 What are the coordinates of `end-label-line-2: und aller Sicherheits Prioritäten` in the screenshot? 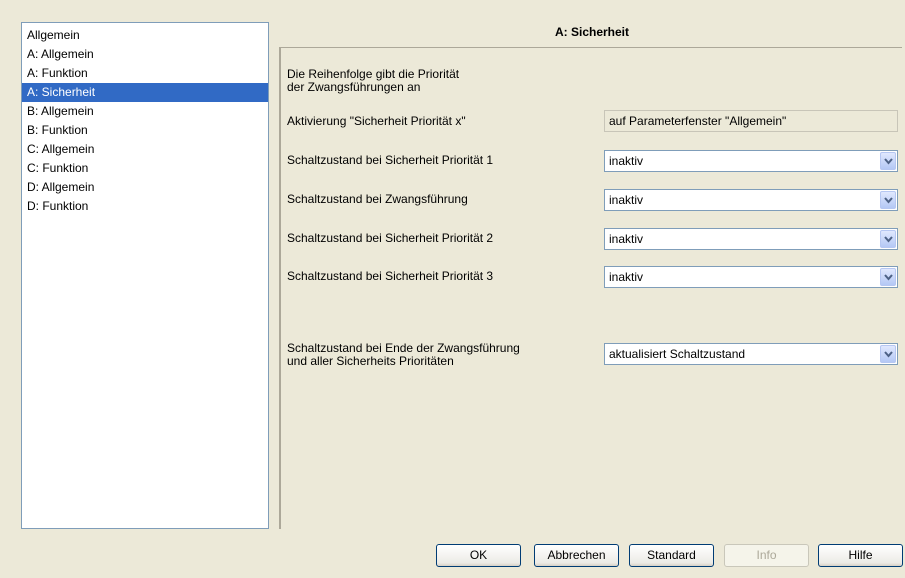 It's located at (370, 361).